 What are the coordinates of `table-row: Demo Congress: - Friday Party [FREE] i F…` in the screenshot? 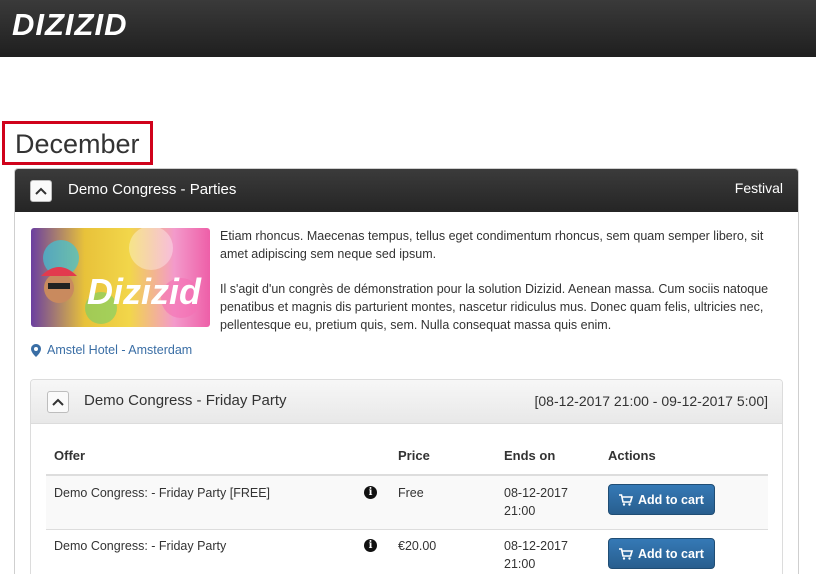 It's located at (407, 502).